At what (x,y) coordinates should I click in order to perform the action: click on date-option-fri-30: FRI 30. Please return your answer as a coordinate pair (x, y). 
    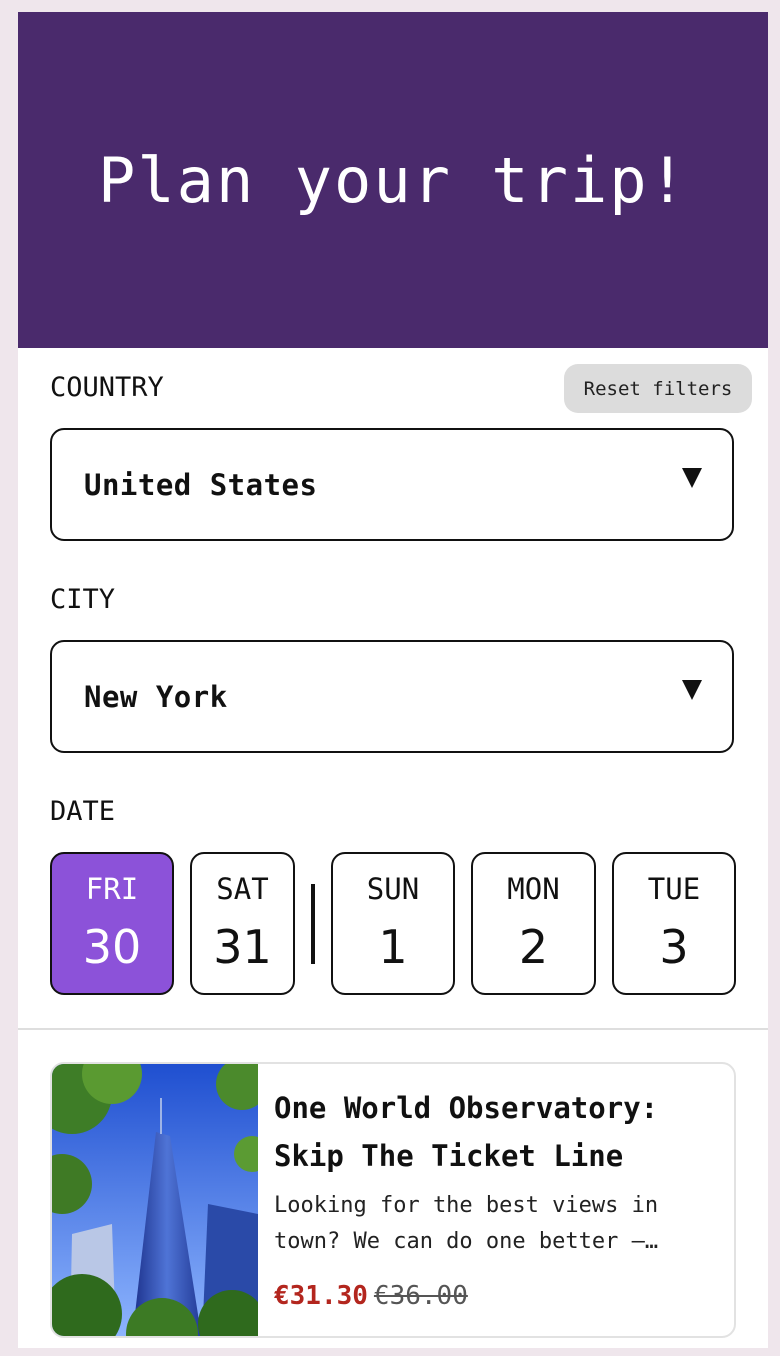
    Looking at the image, I should click on (112, 923).